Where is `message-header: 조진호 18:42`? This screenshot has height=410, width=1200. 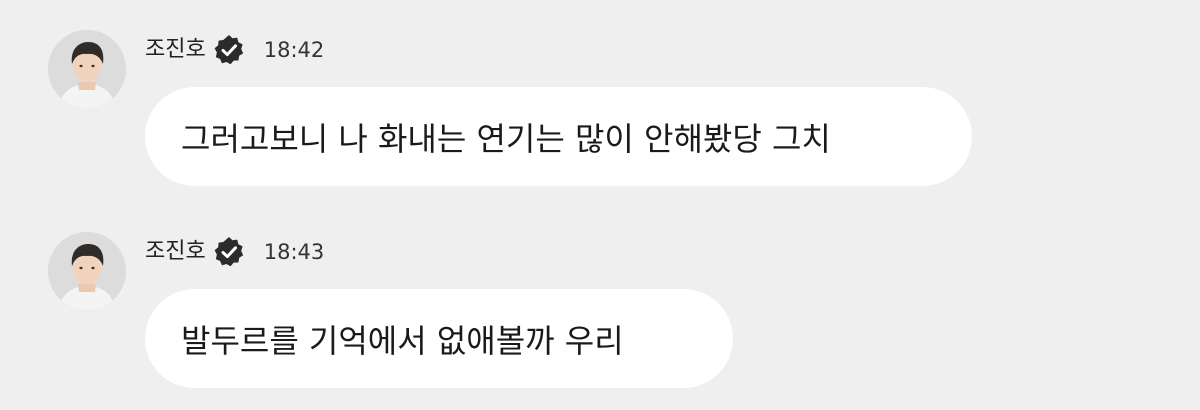 message-header: 조진호 18:42 is located at coordinates (234, 50).